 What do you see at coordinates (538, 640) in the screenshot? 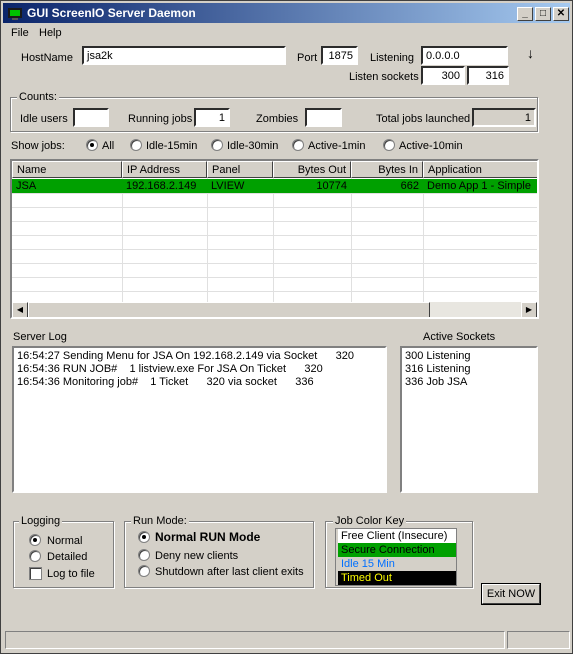
I see `status-bar-grip` at bounding box center [538, 640].